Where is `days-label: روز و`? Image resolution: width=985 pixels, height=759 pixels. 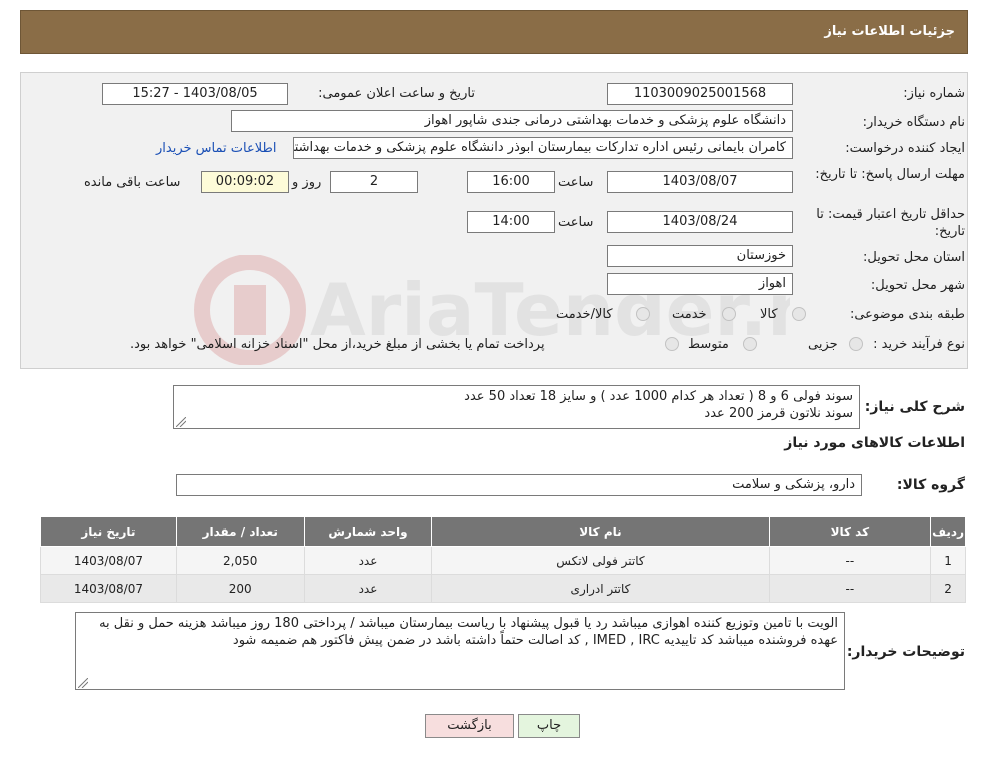
days-label: روز و is located at coordinates (307, 182).